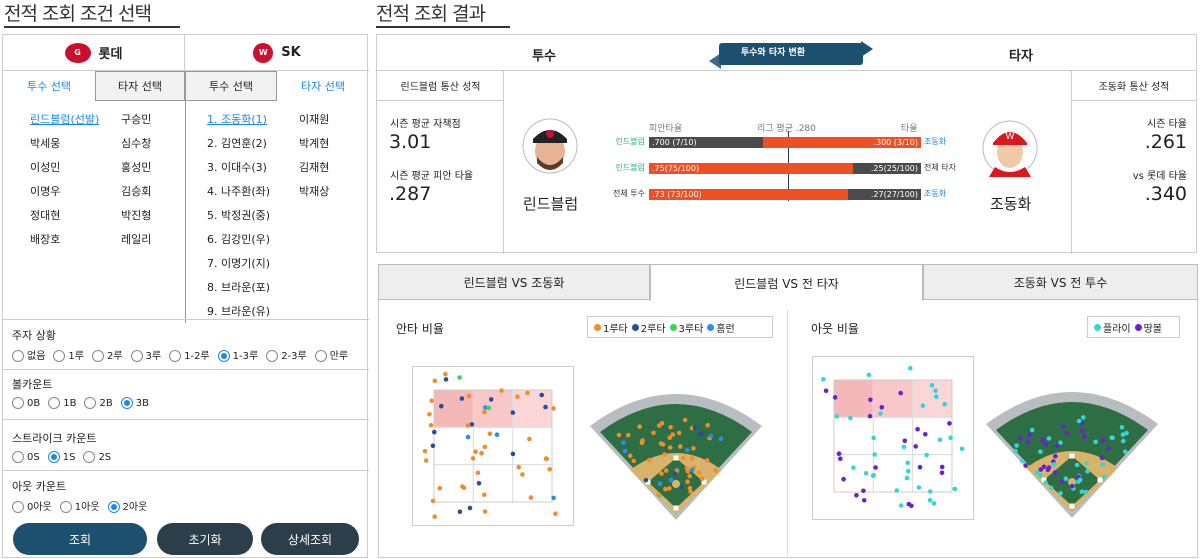 The width and height of the screenshot is (1200, 559). I want to click on tab-team1-pitcher: 투수 선택, so click(49, 86).